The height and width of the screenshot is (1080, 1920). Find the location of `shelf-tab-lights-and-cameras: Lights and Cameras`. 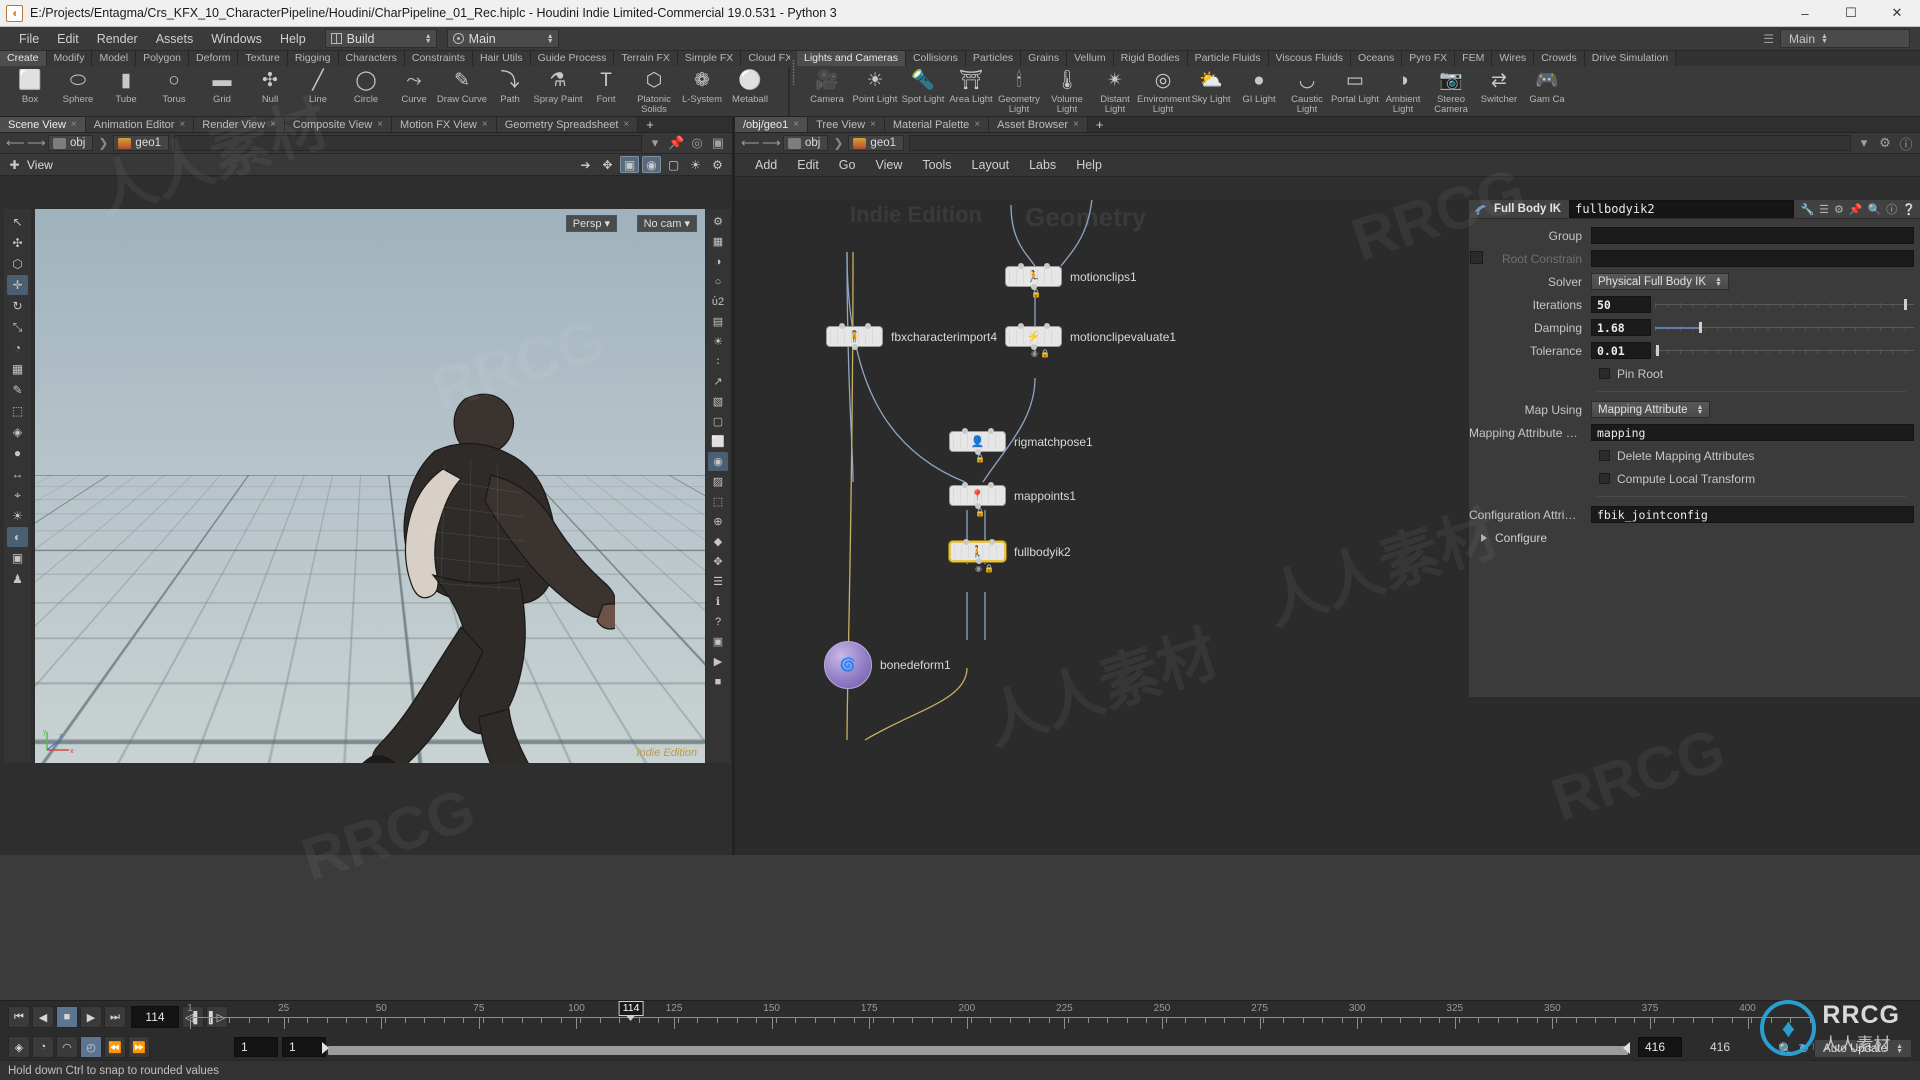

shelf-tab-lights-and-cameras: Lights and Cameras is located at coordinates (851, 58).